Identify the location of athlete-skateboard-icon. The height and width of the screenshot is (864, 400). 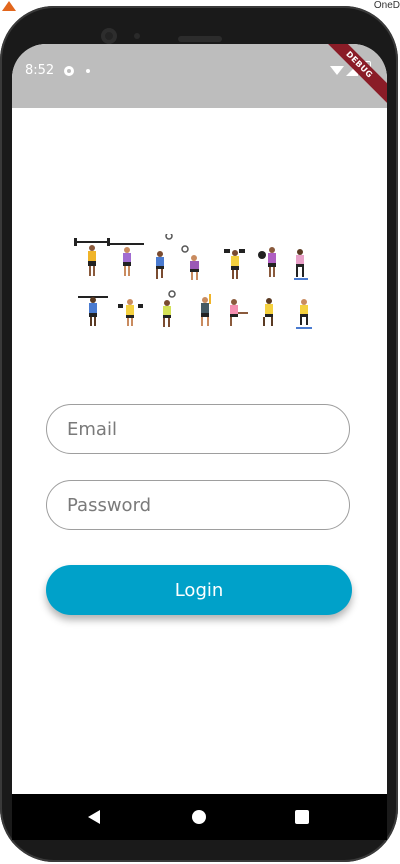
(304, 314).